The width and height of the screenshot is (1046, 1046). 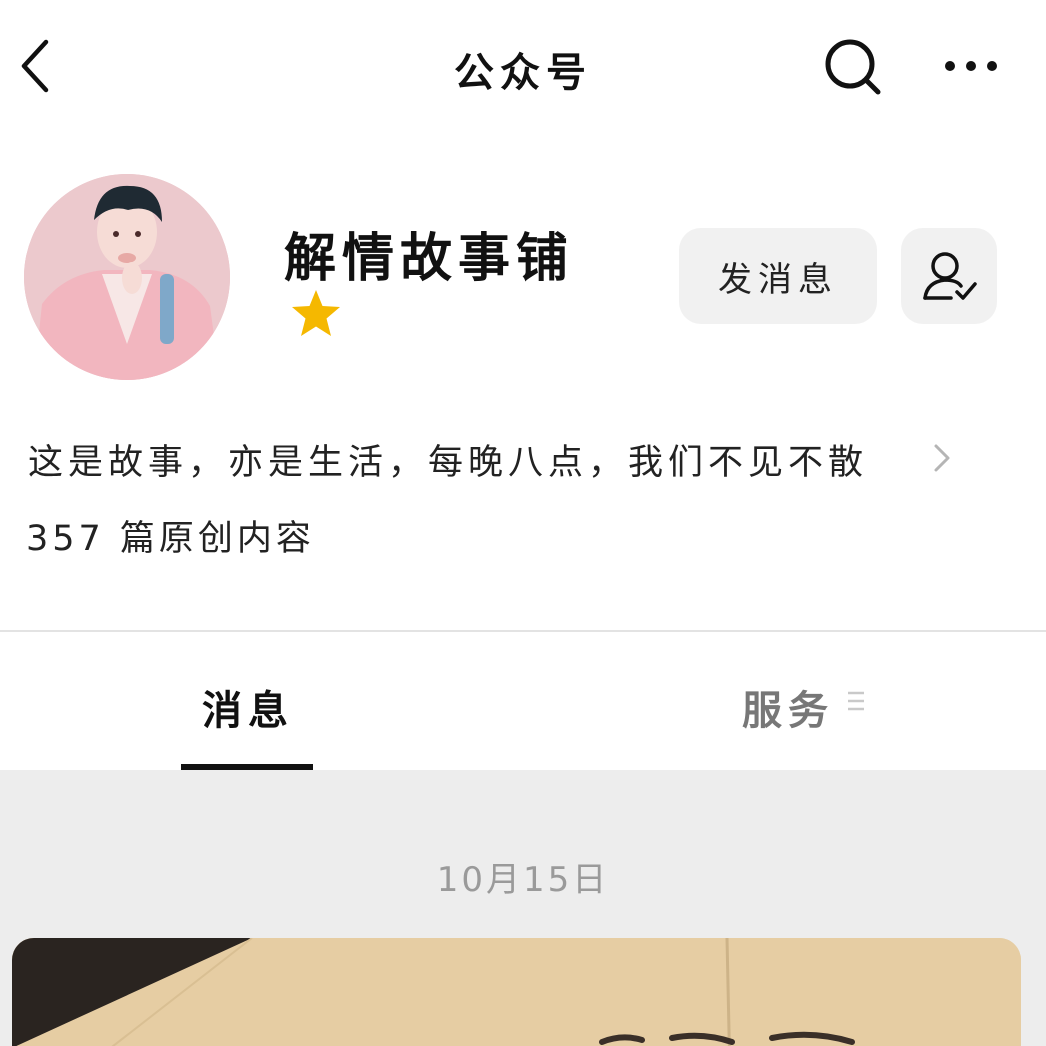 I want to click on avatar-illustration, so click(x=127, y=277).